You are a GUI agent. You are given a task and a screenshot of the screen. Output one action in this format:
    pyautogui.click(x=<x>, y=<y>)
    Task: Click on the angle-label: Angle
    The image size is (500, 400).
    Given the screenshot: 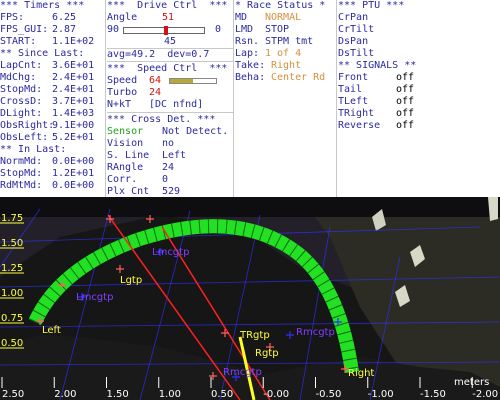 What is the action you would take?
    pyautogui.click(x=122, y=17)
    